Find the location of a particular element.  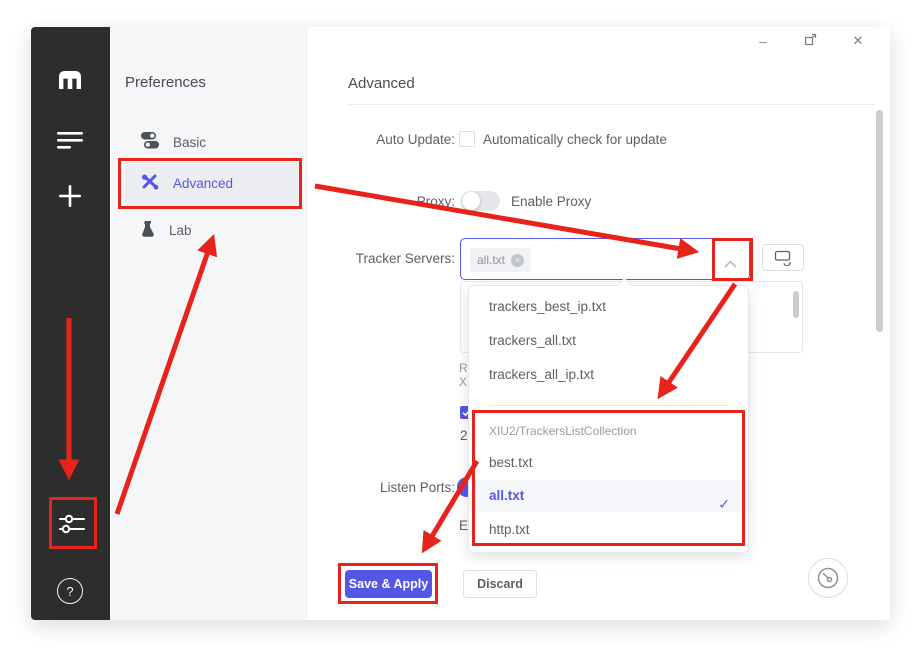

help-icon: ? is located at coordinates (70, 591).